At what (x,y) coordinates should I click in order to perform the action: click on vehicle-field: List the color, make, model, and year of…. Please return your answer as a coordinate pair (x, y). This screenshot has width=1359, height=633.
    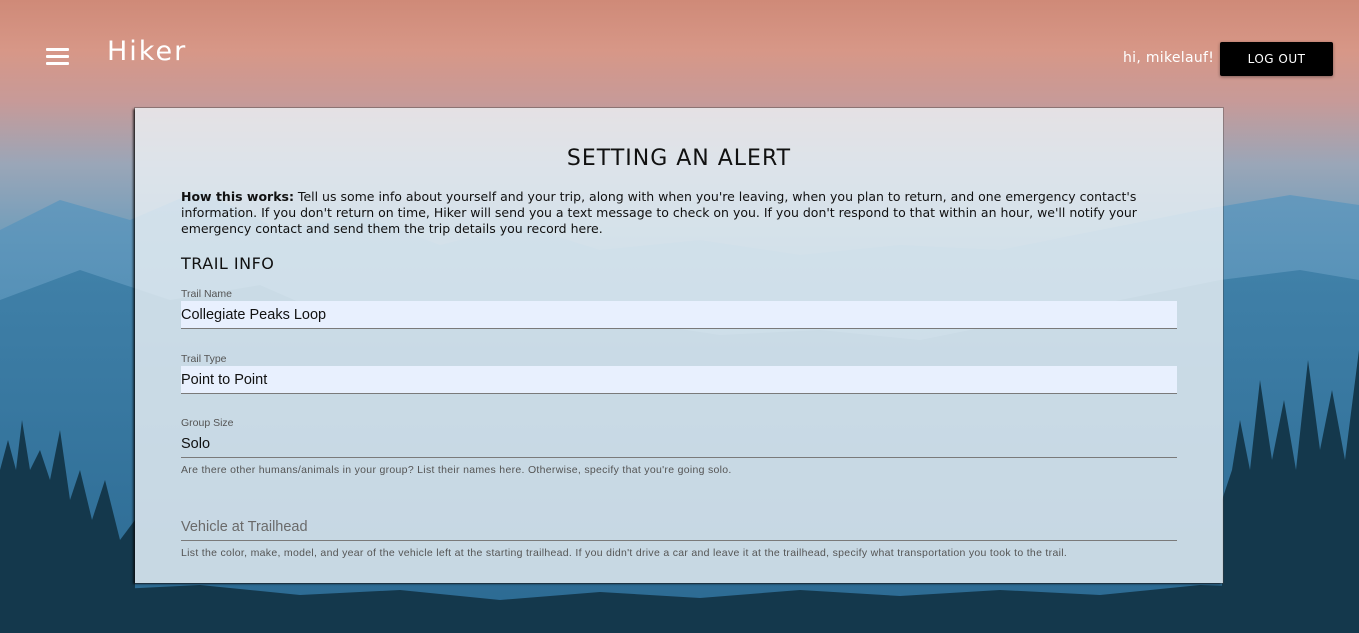
    Looking at the image, I should click on (679, 536).